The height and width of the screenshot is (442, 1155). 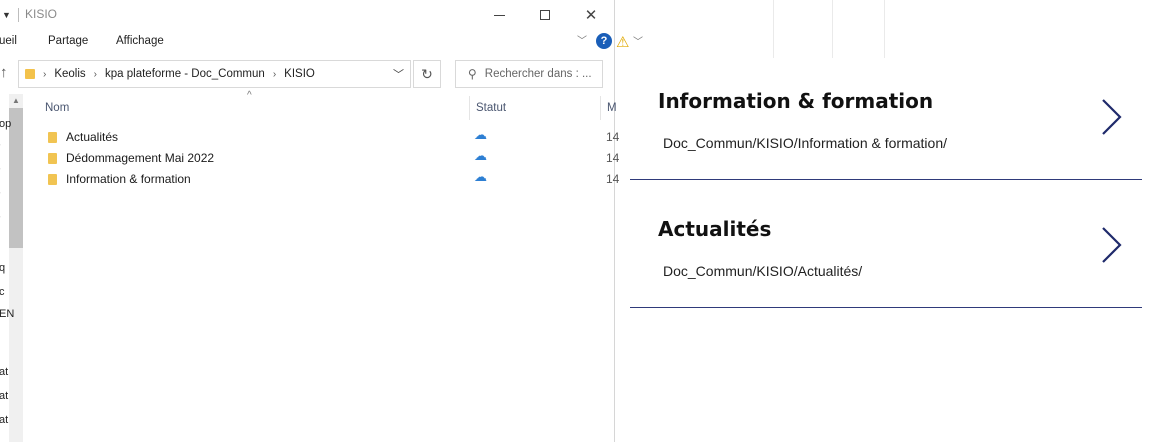 What do you see at coordinates (604, 41) in the screenshot?
I see `help-icon: ?` at bounding box center [604, 41].